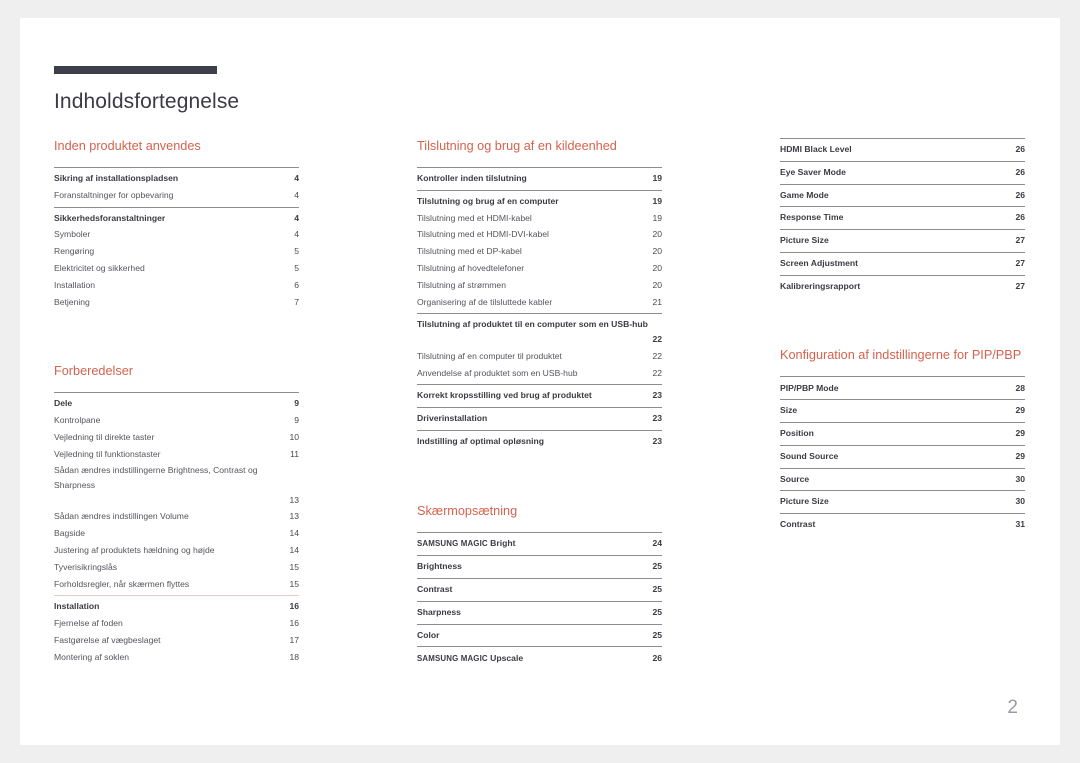  Describe the element at coordinates (77, 606) in the screenshot. I see `toc-entry-label: Installation` at that location.